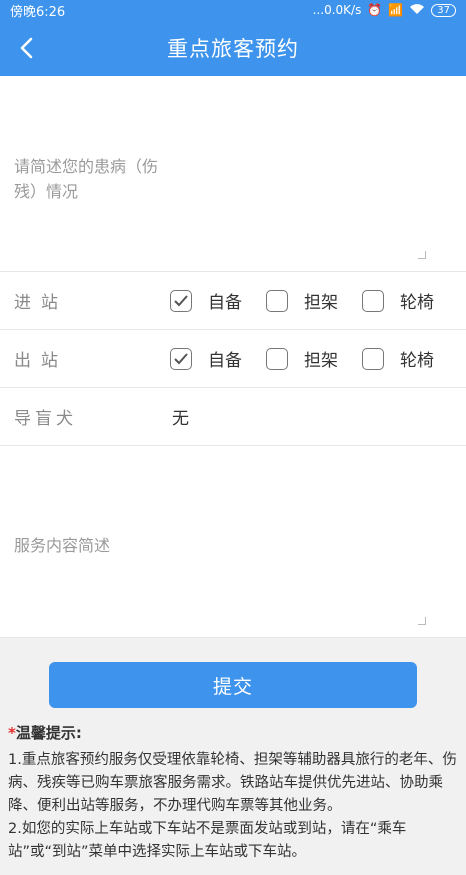  Describe the element at coordinates (38, 12) in the screenshot. I see `status-time: 傍晚6:26` at that location.